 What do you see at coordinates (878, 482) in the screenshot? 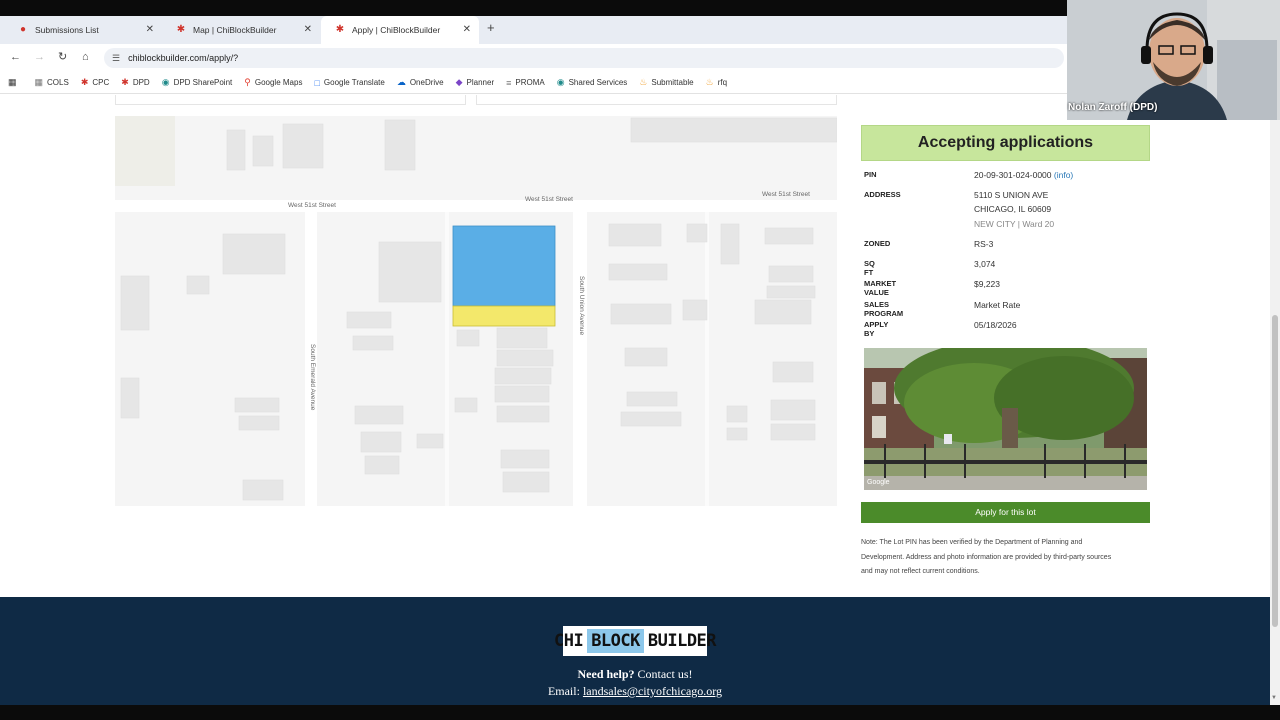
I see `photo-credit: Google` at bounding box center [878, 482].